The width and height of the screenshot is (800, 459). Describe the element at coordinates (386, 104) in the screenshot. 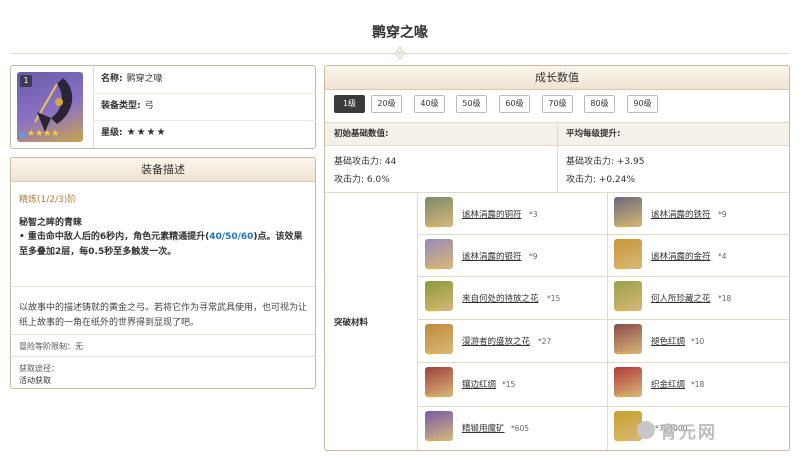

I see `tab-level-20: 20级` at that location.